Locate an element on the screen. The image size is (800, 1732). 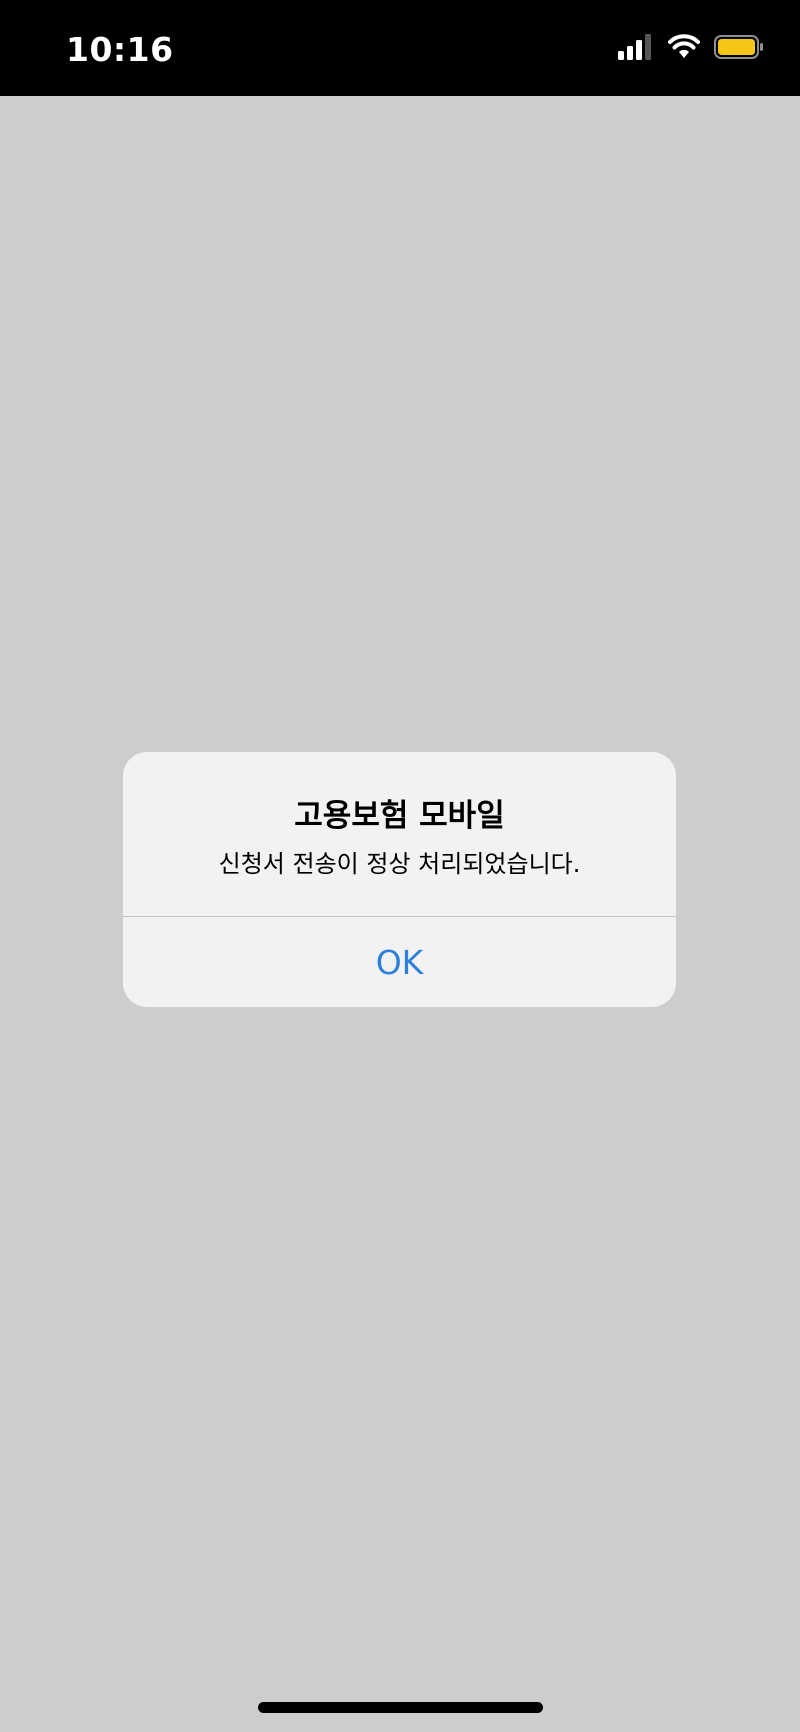
alert-dialog: 고용보험 모바일 신청서 전송이 정상 처리되었습니다. OK is located at coordinates (399, 879).